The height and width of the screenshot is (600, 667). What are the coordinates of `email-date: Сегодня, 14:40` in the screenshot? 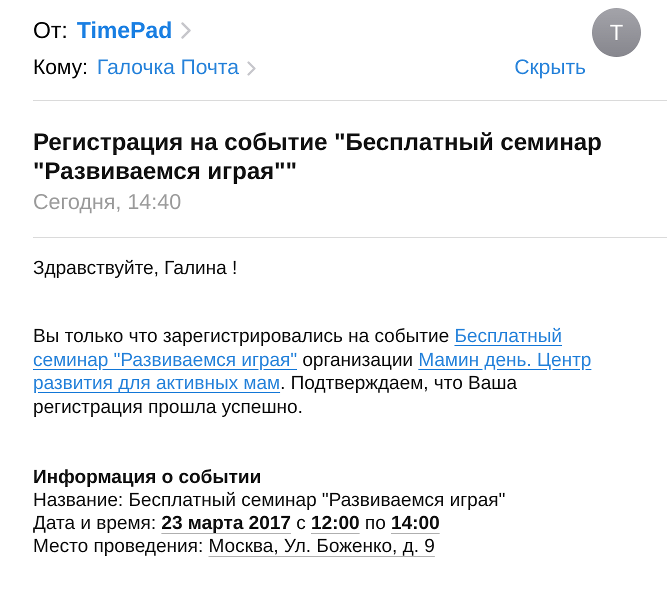 It's located at (107, 202).